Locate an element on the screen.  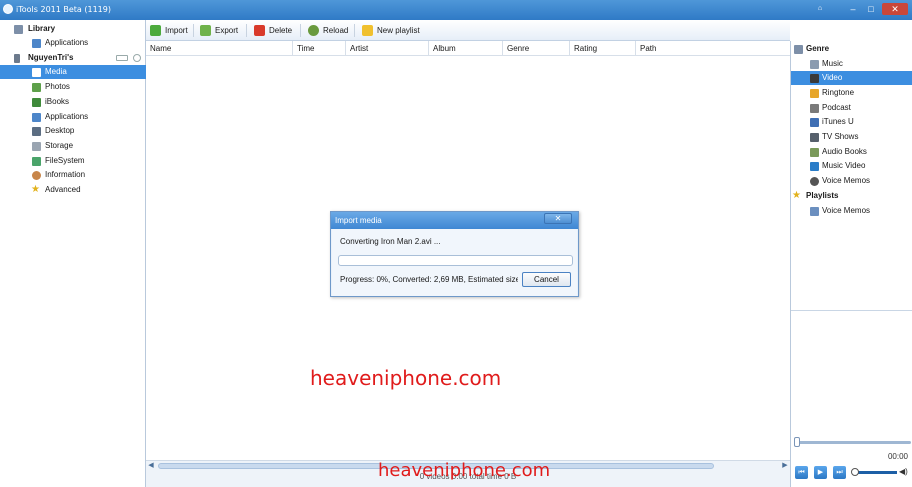
toolbar: Import Export Delete Reload New playlist is located at coordinates (468, 30).